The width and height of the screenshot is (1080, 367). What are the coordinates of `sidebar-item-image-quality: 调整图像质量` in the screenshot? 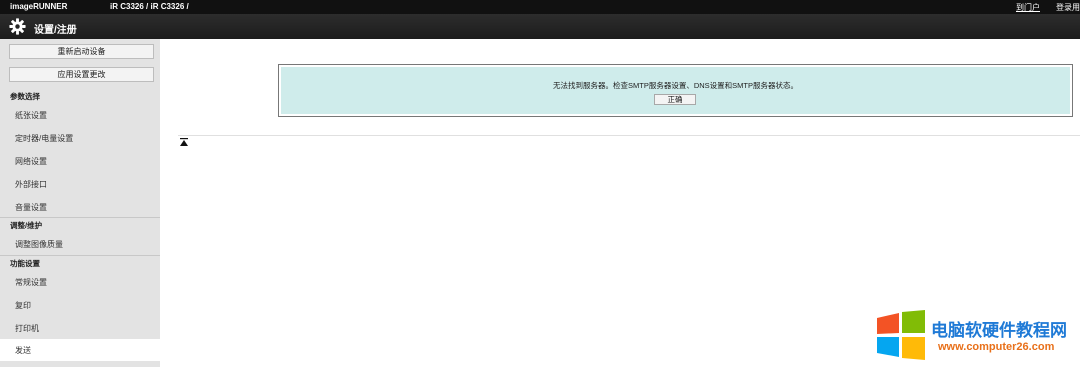 It's located at (80, 243).